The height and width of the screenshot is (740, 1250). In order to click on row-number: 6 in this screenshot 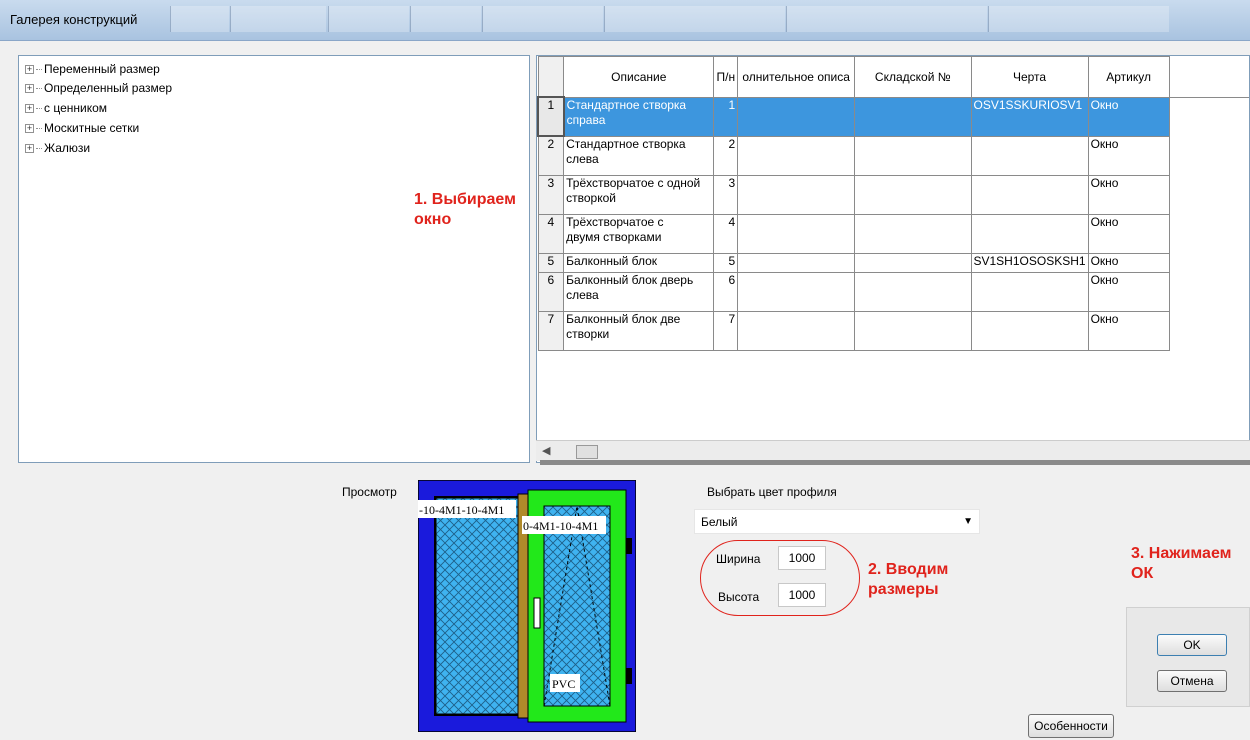, I will do `click(551, 291)`.